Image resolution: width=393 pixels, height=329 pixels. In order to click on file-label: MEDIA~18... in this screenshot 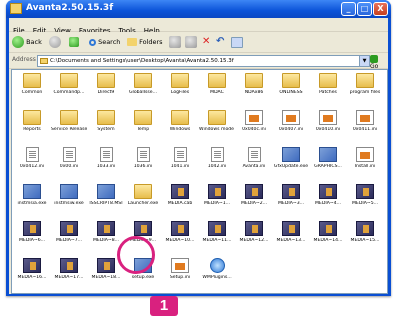, I will do `click(106, 277)`.